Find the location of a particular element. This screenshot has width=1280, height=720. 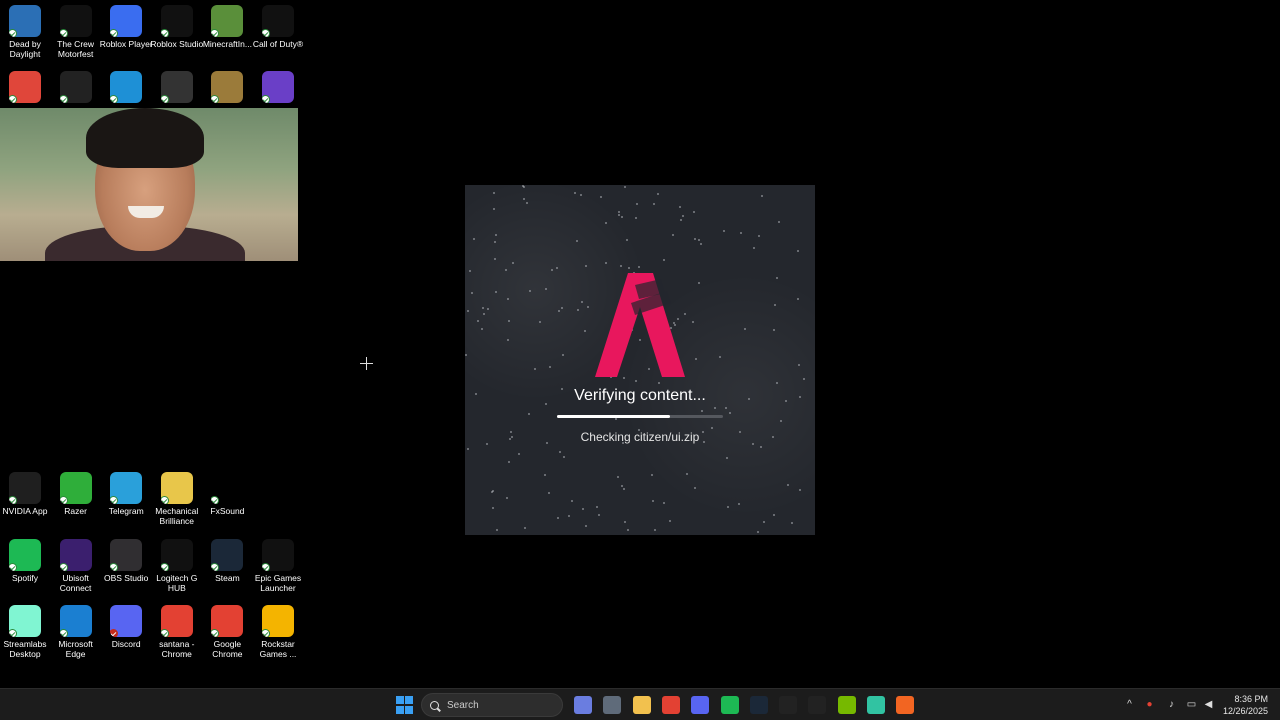

clock-date: 12/26/2025 is located at coordinates (1243, 711).